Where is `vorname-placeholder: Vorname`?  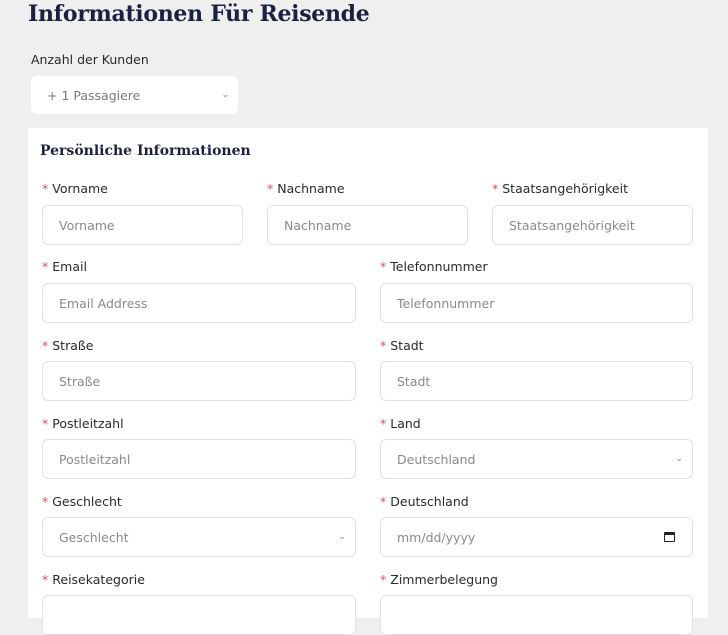
vorname-placeholder: Vorname is located at coordinates (87, 225).